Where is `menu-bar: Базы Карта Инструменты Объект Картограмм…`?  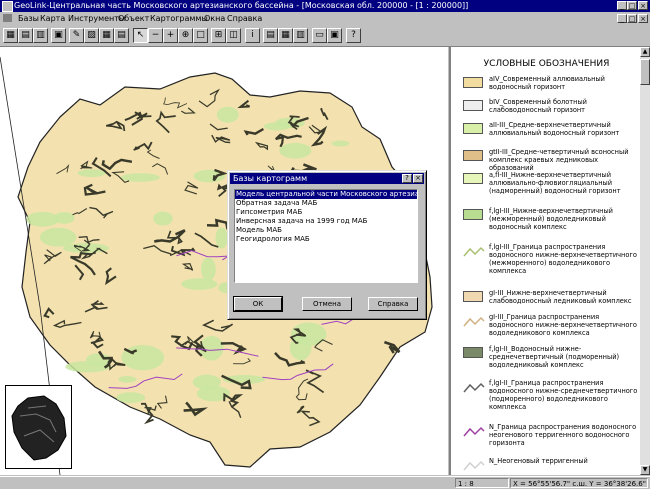
menu-bar: Базы Карта Инструменты Объект Картограмм… is located at coordinates (325, 18).